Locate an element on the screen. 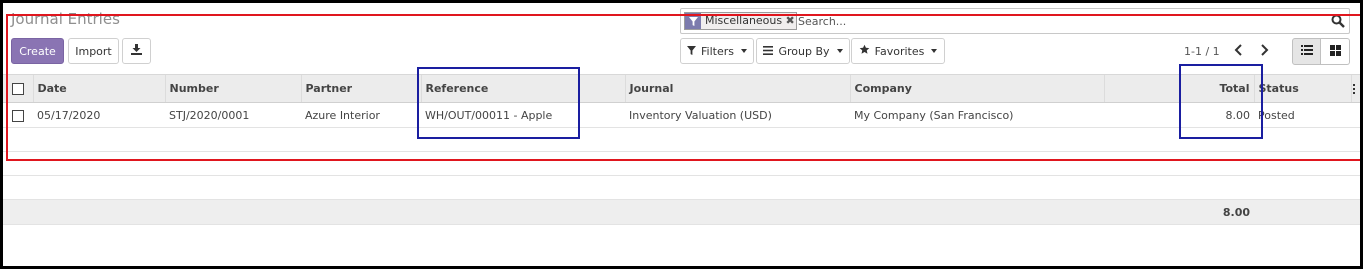 This screenshot has width=1363, height=269. star-icon is located at coordinates (864, 51).